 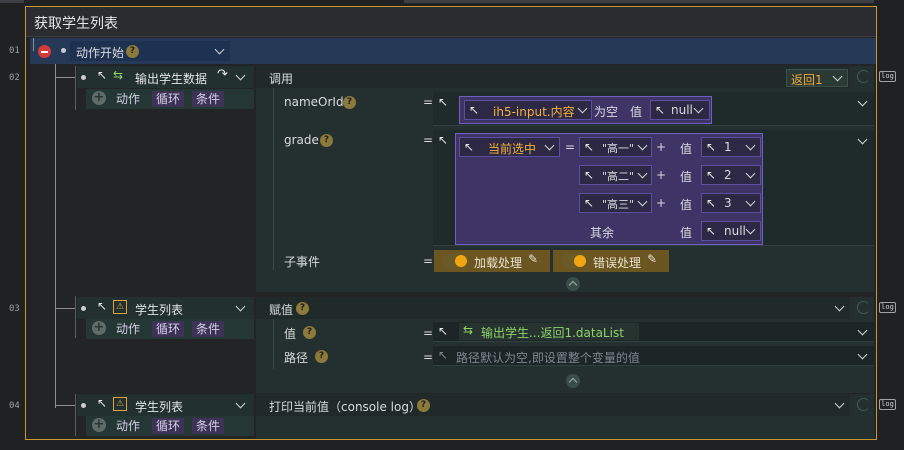 What do you see at coordinates (731, 203) in the screenshot?
I see `grade-value-dropdown: ↖ 3` at bounding box center [731, 203].